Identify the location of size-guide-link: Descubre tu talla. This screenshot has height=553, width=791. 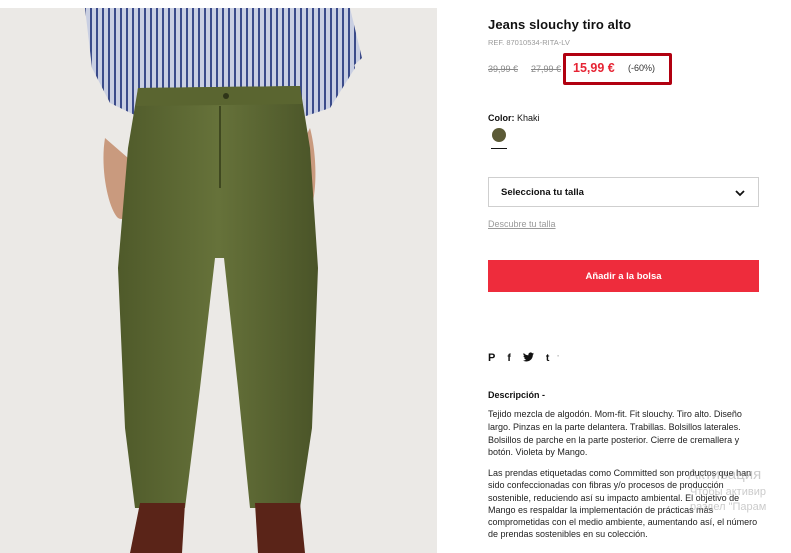
(522, 224).